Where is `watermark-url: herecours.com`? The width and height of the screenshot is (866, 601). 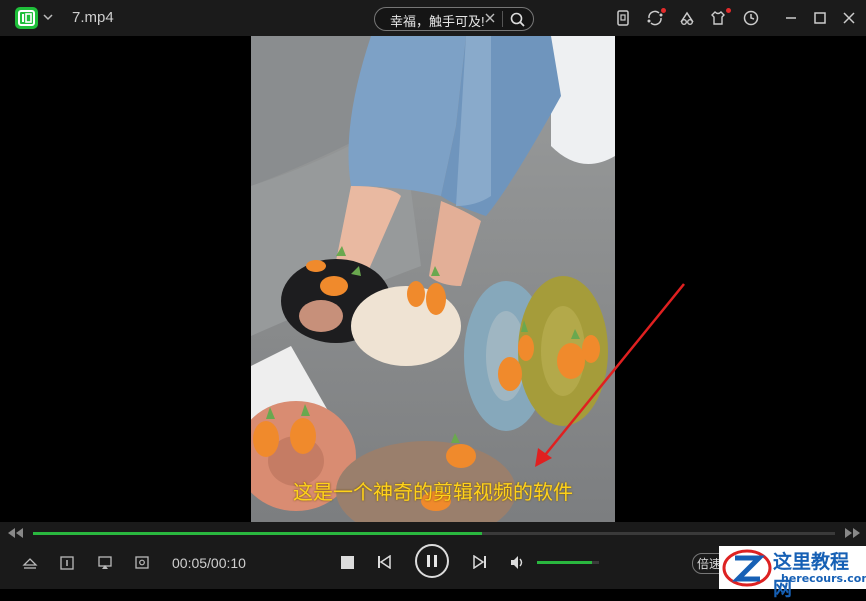
watermark-url: herecours.com is located at coordinates (823, 578).